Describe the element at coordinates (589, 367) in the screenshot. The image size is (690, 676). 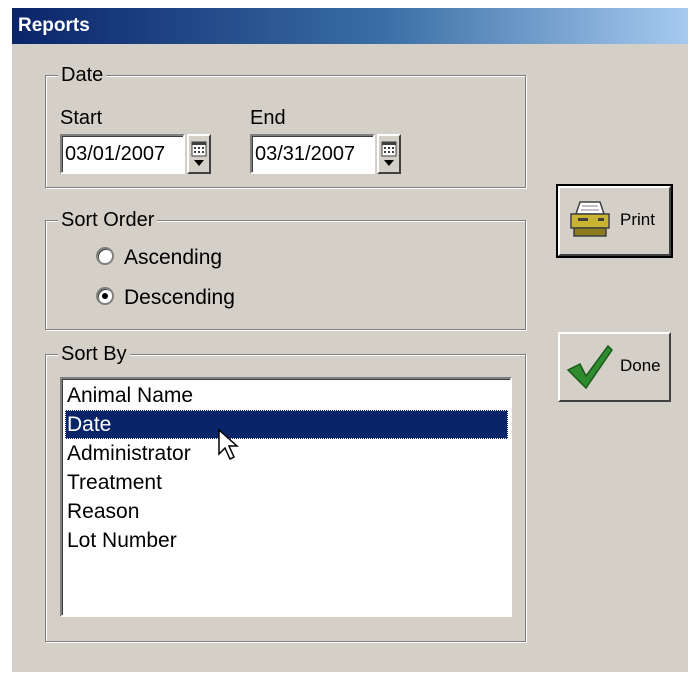
I see `checkmark-icon` at that location.